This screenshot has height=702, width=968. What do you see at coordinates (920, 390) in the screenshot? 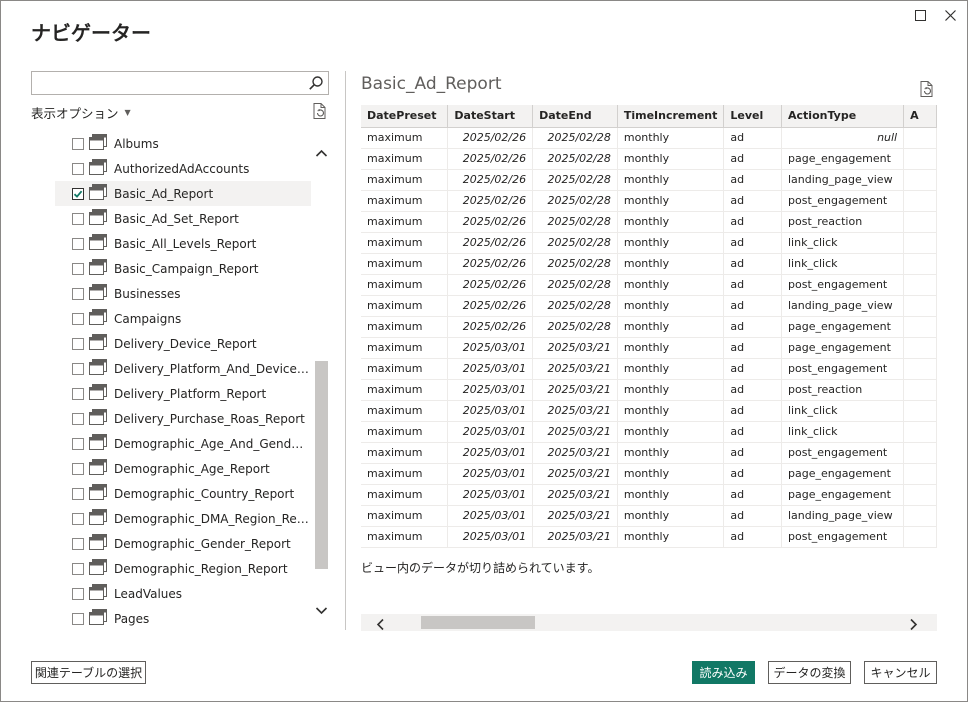
I see `table-cell` at bounding box center [920, 390].